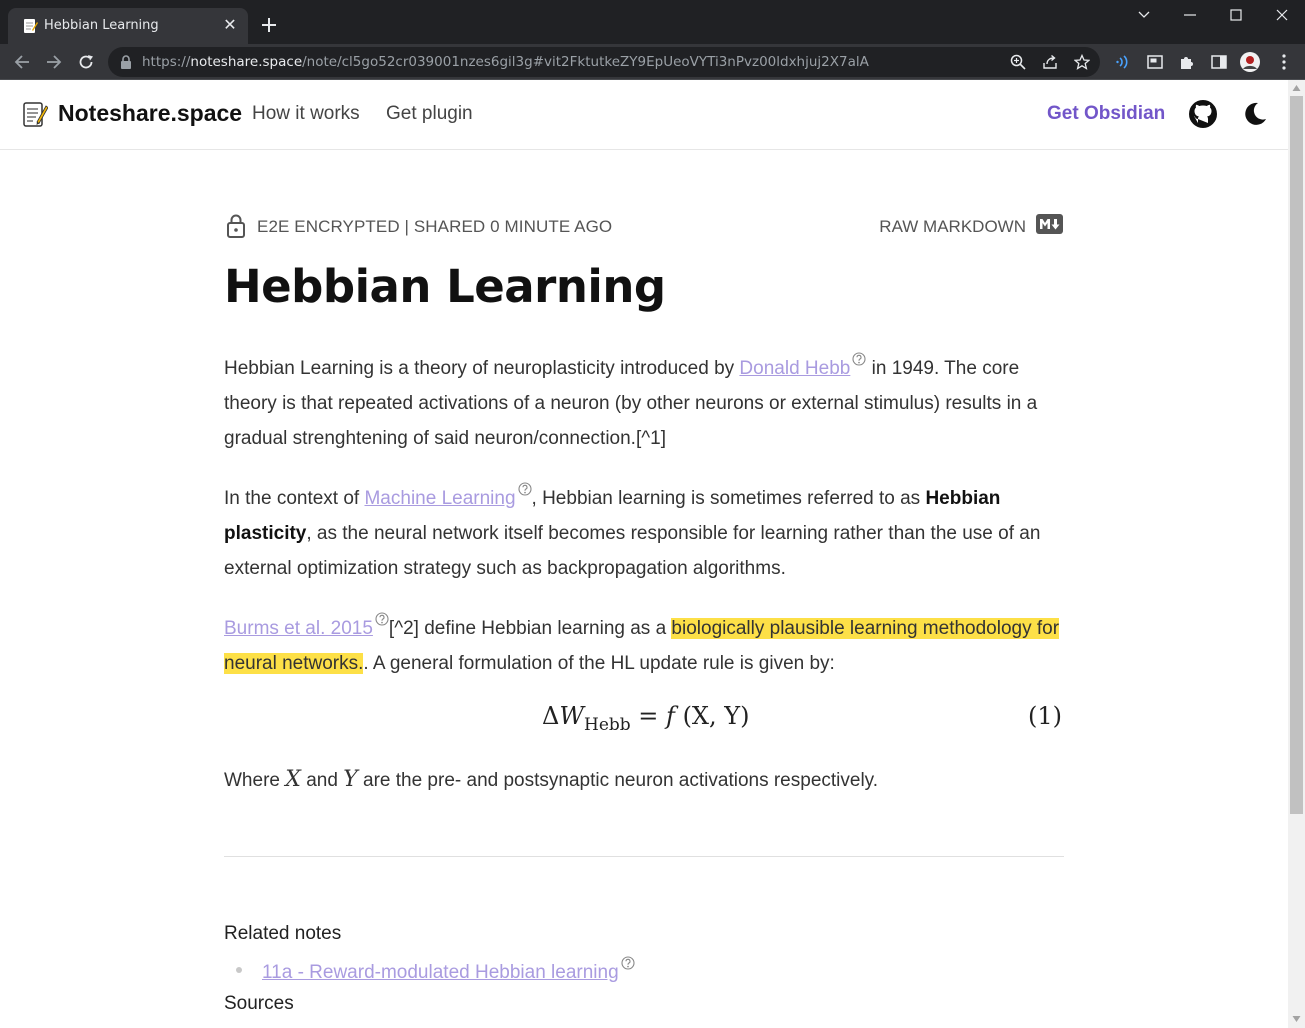  Describe the element at coordinates (236, 226) in the screenshot. I see `padlock-icon` at that location.